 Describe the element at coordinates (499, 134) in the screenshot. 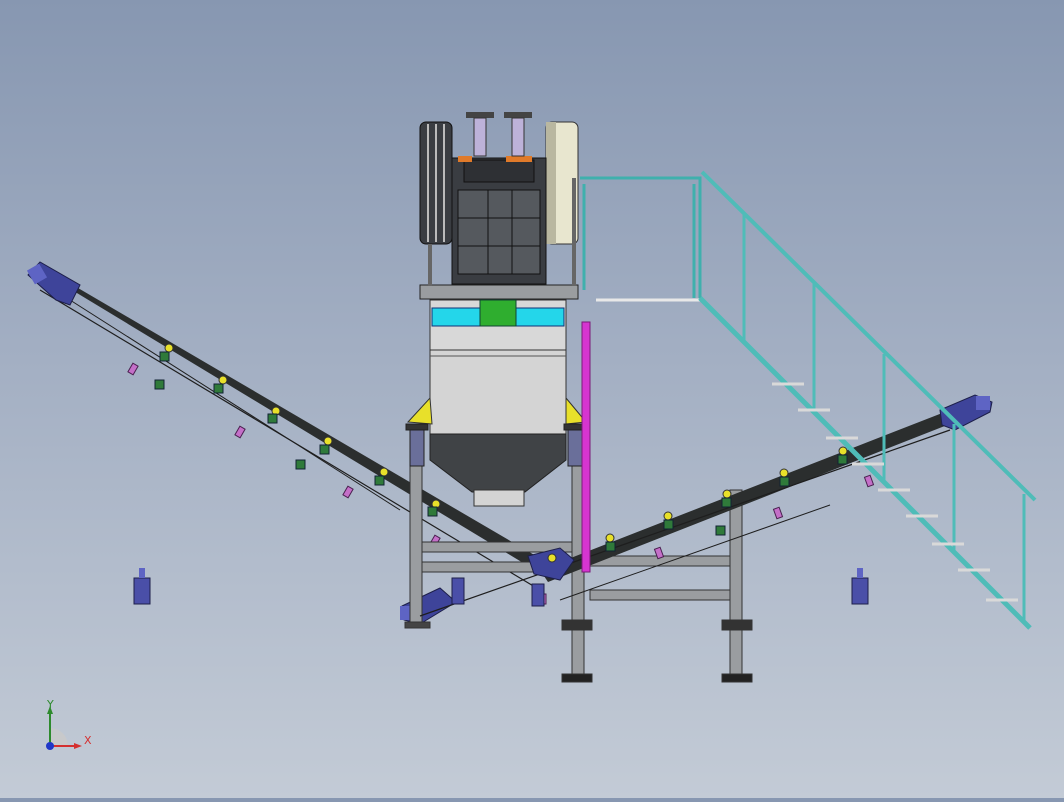

I see `crusher-tension-springs` at that location.